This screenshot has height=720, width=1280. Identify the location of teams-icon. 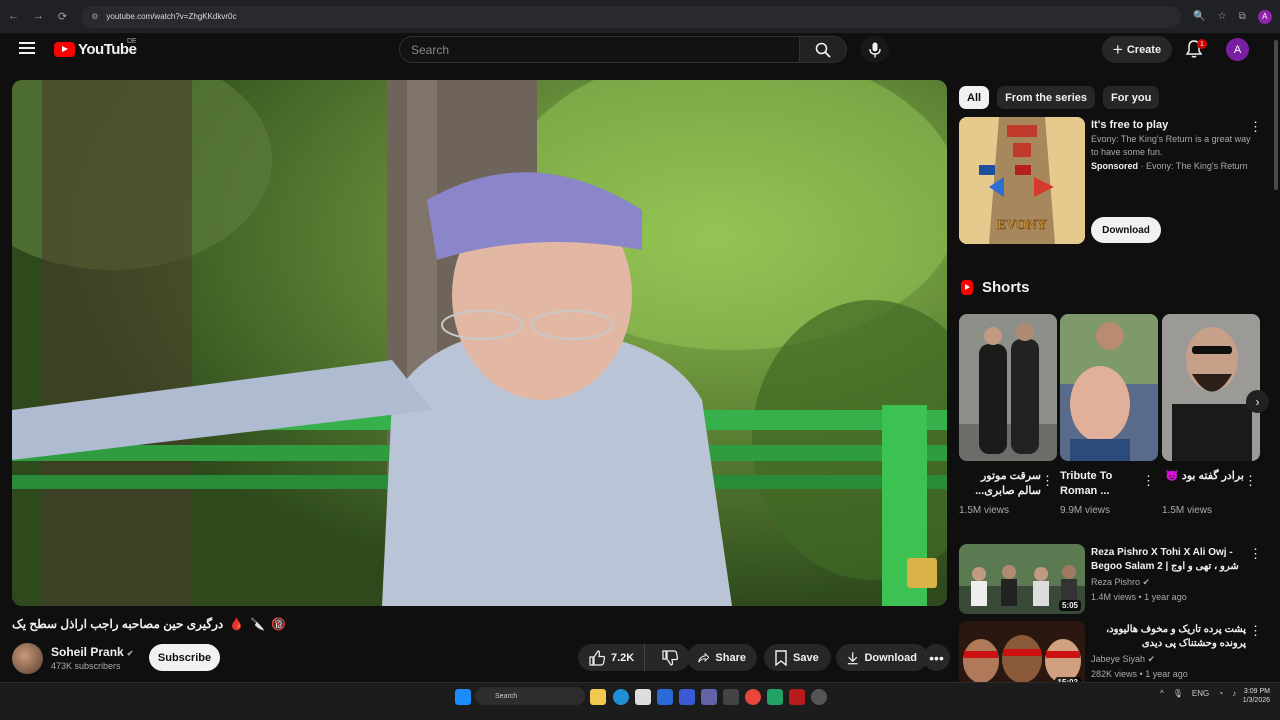
(709, 697).